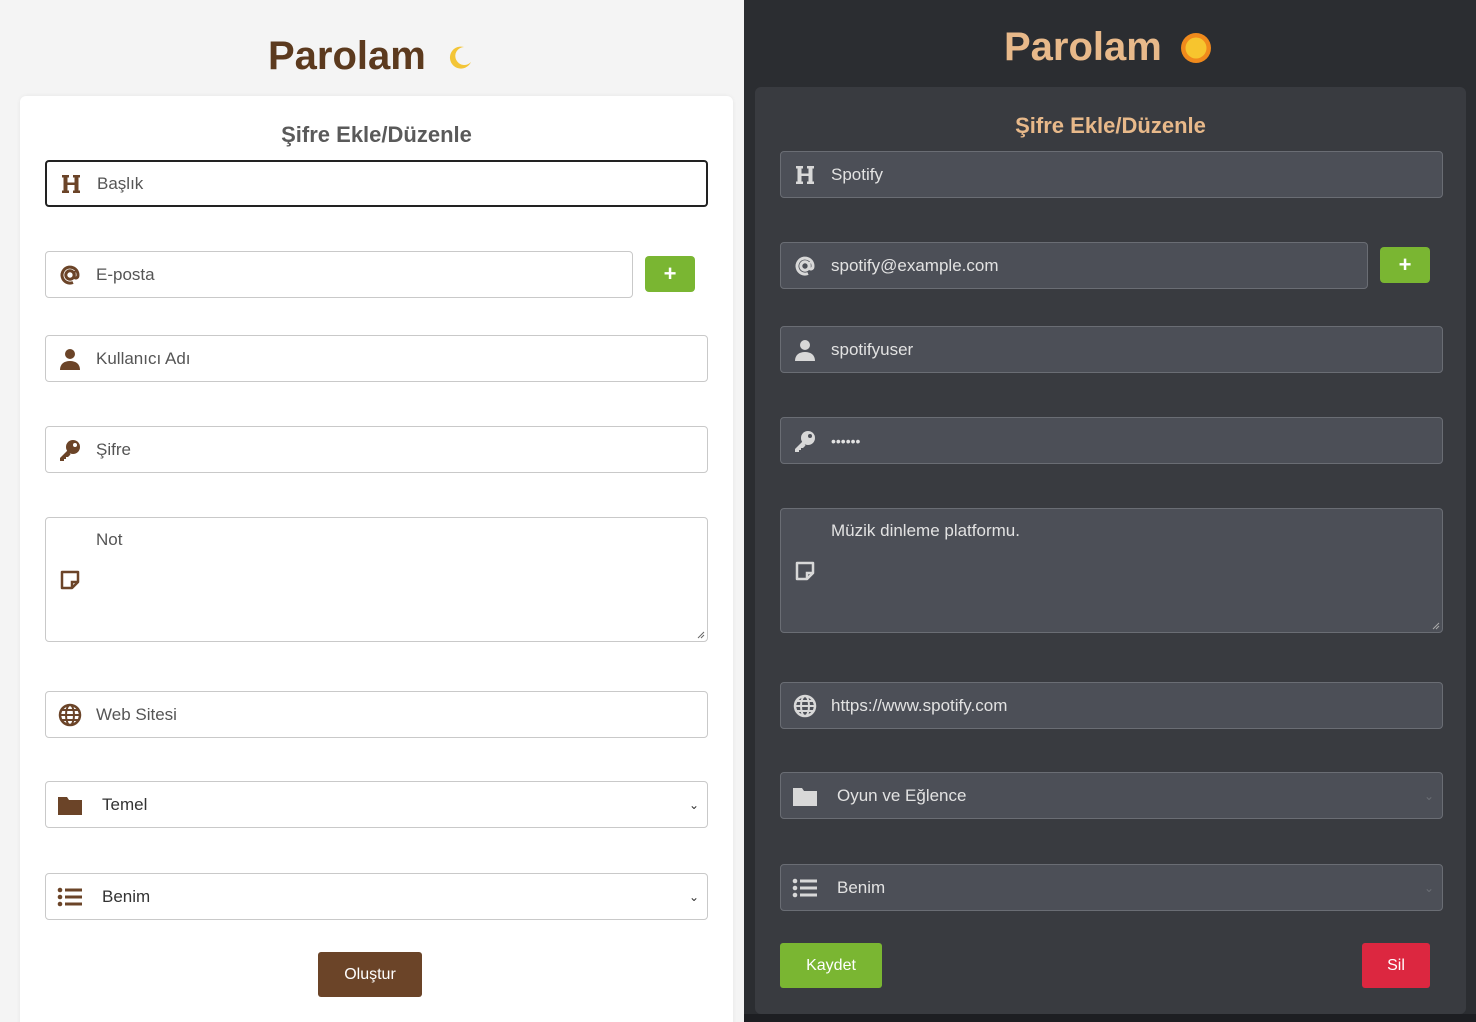 Image resolution: width=1476 pixels, height=1022 pixels. What do you see at coordinates (376, 804) in the screenshot?
I see `category-select: Temel ⌄` at bounding box center [376, 804].